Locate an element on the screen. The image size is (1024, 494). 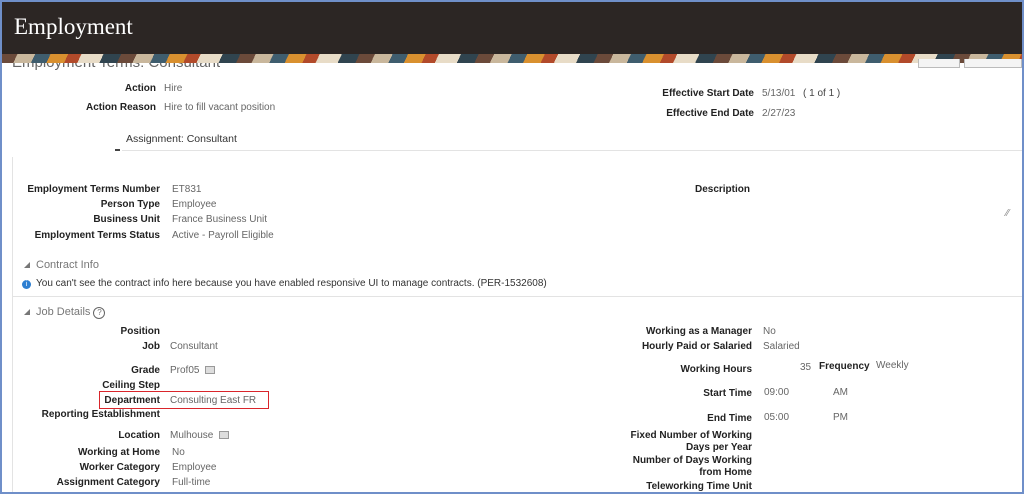
assignment-tab: Assignment: Consultant is located at coordinates (181, 139).